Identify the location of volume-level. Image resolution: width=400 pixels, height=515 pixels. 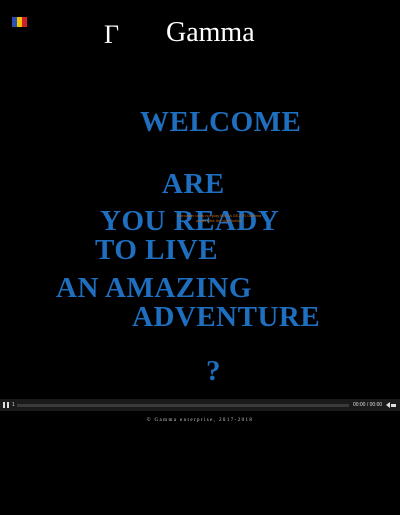
(394, 405).